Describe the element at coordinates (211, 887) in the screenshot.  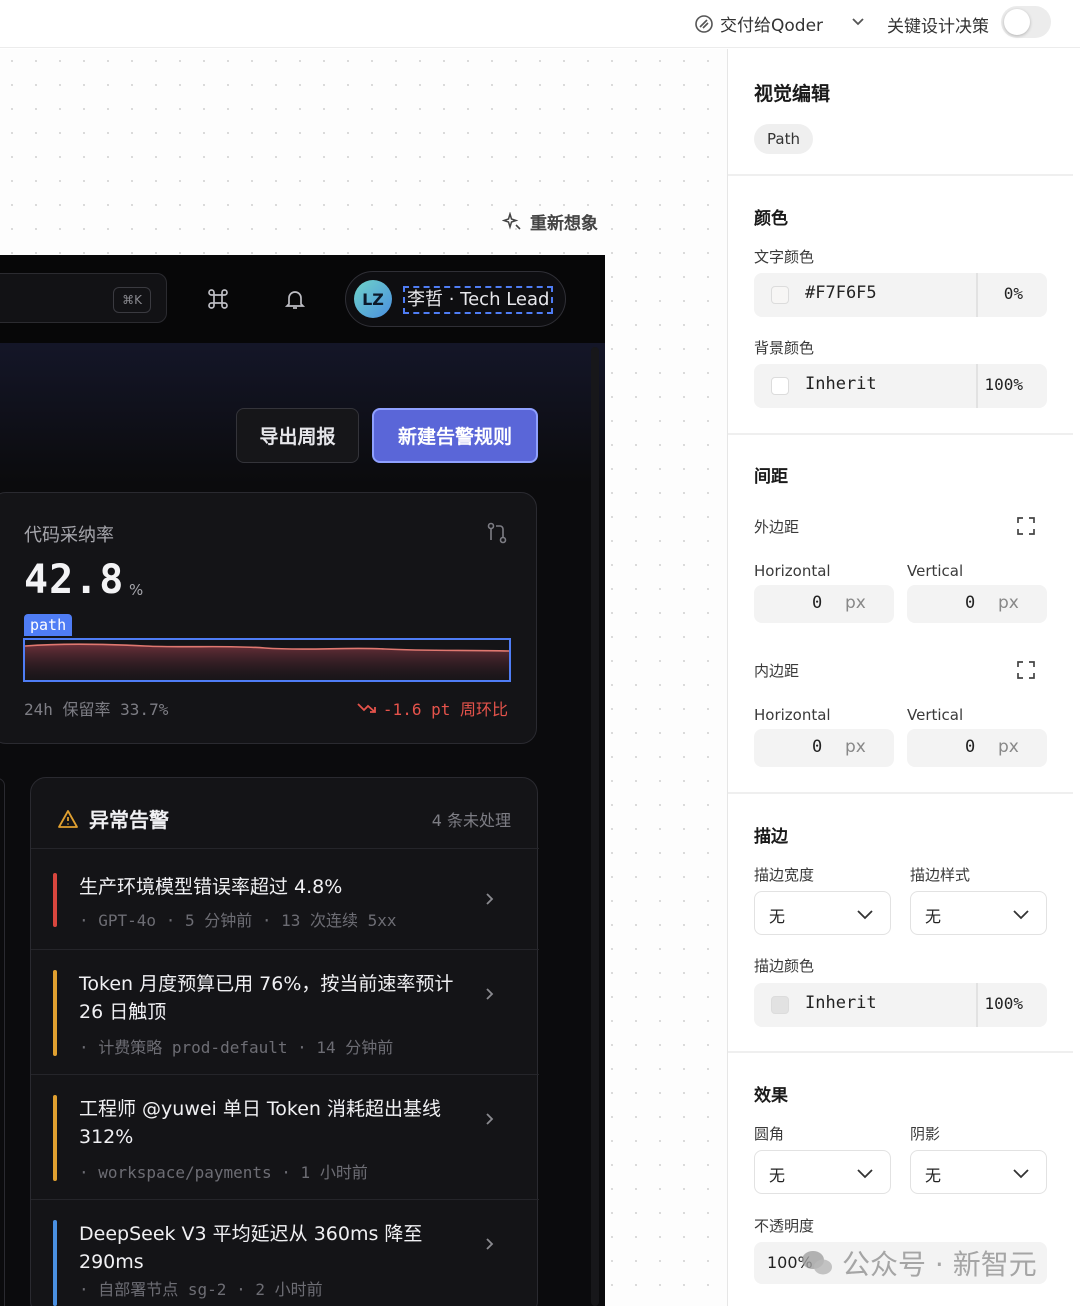
I see `alert-title: 生产环境模型错误率超过 4.8%` at that location.